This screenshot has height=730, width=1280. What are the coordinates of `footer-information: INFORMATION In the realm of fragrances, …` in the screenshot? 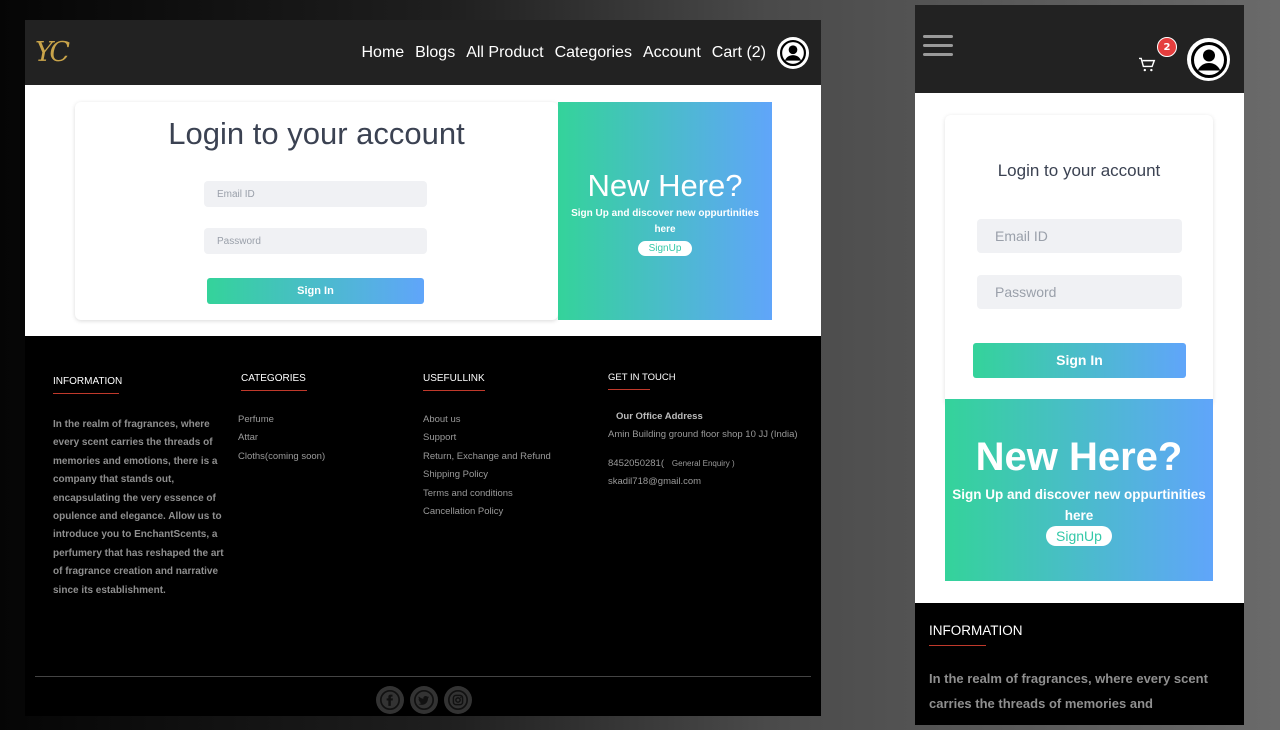 It's located at (140, 488).